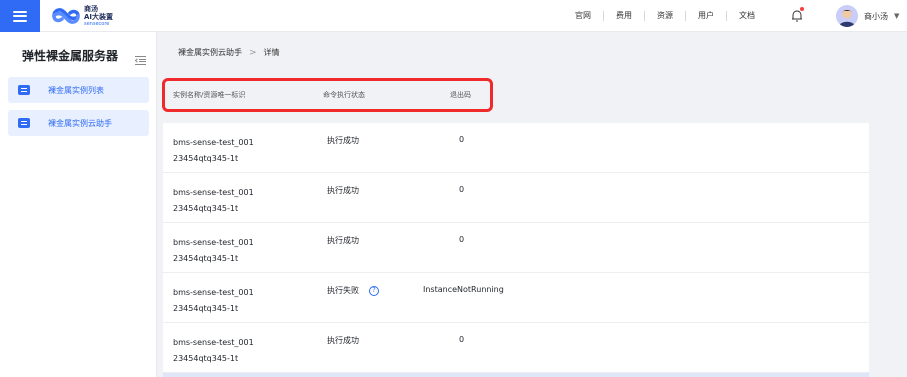  I want to click on user-name: 商小汤, so click(876, 16).